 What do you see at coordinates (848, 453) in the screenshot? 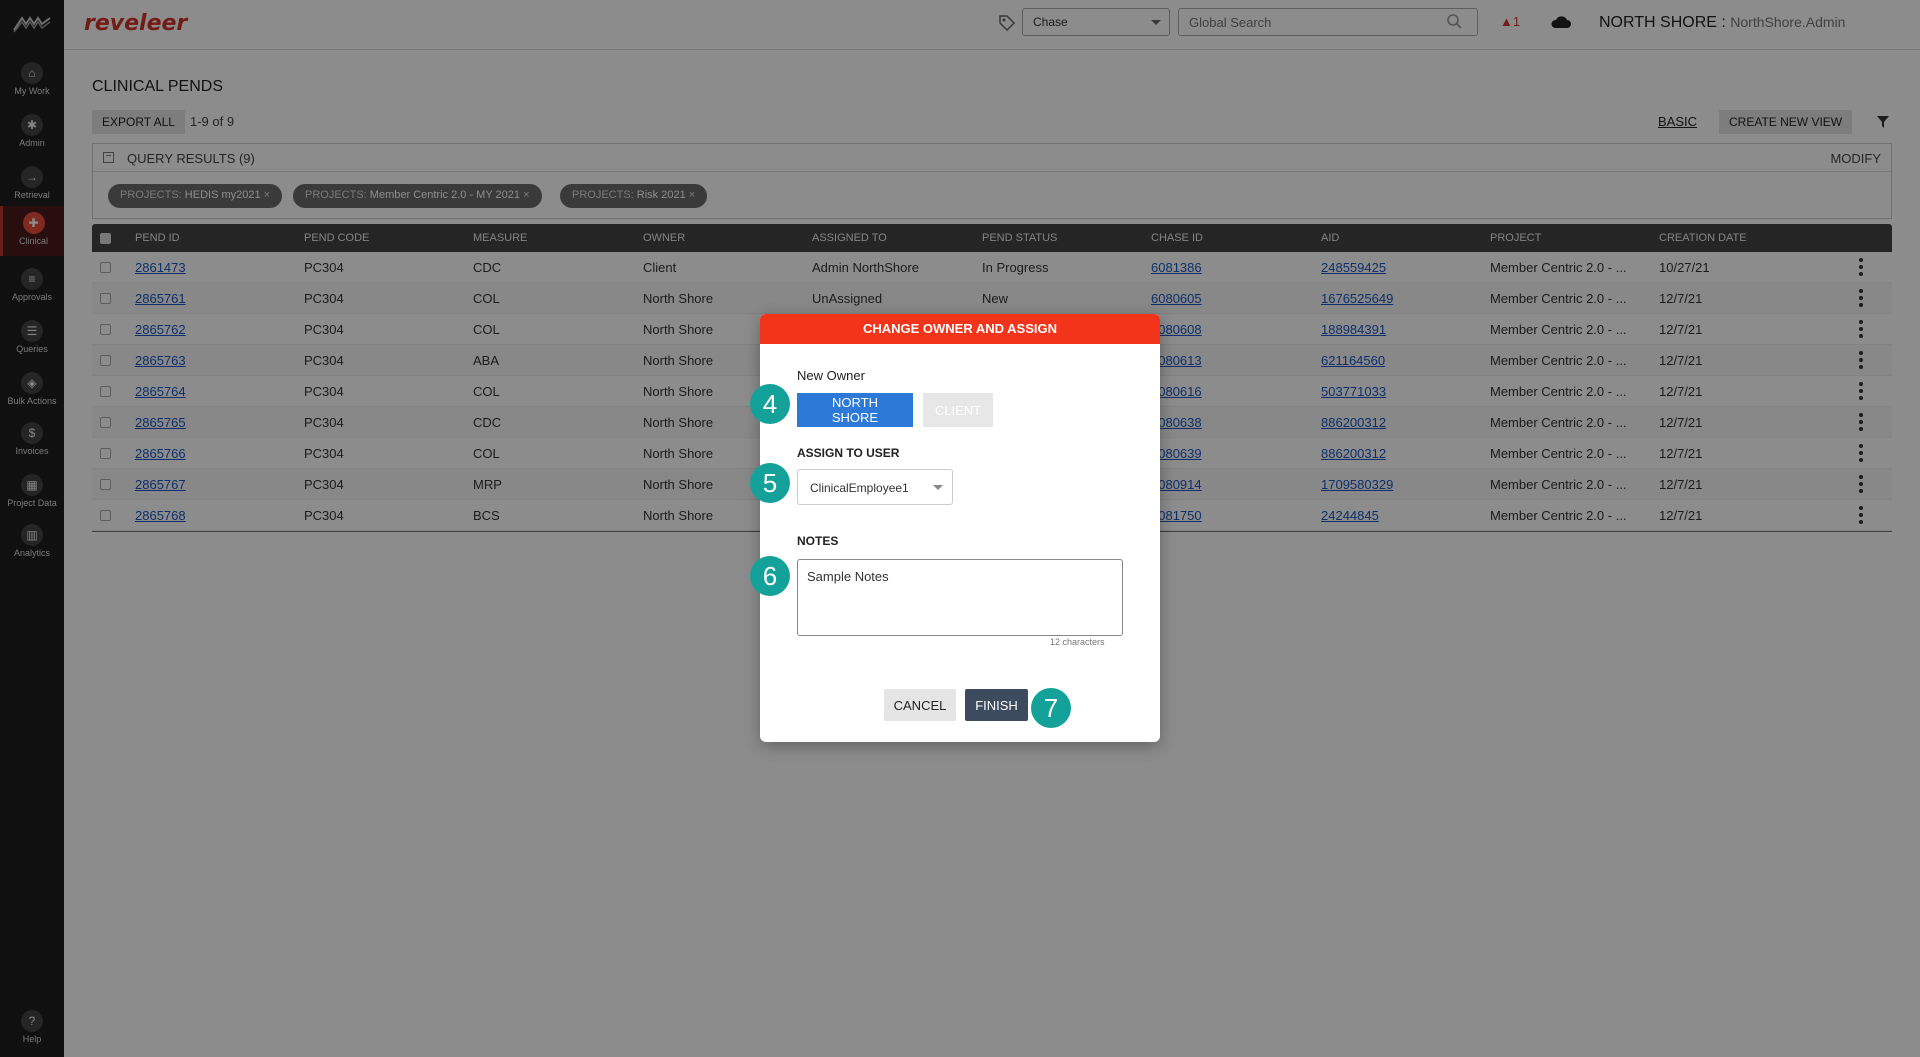
I see `assign-to-user-label: ASSIGN TO USER` at bounding box center [848, 453].